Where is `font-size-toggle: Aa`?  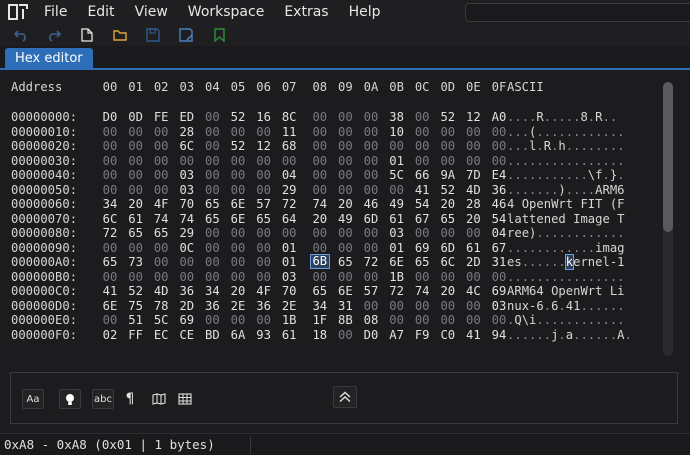
font-size-toggle: Aa is located at coordinates (33, 399).